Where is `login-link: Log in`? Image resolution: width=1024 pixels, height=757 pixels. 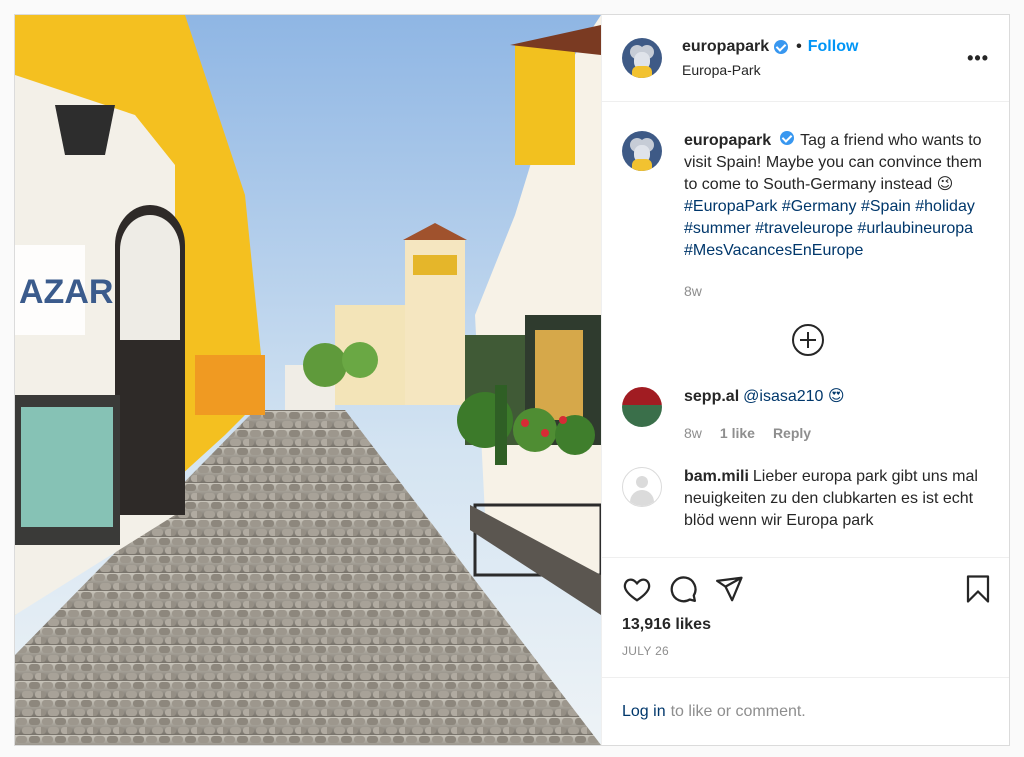 login-link: Log in is located at coordinates (644, 712).